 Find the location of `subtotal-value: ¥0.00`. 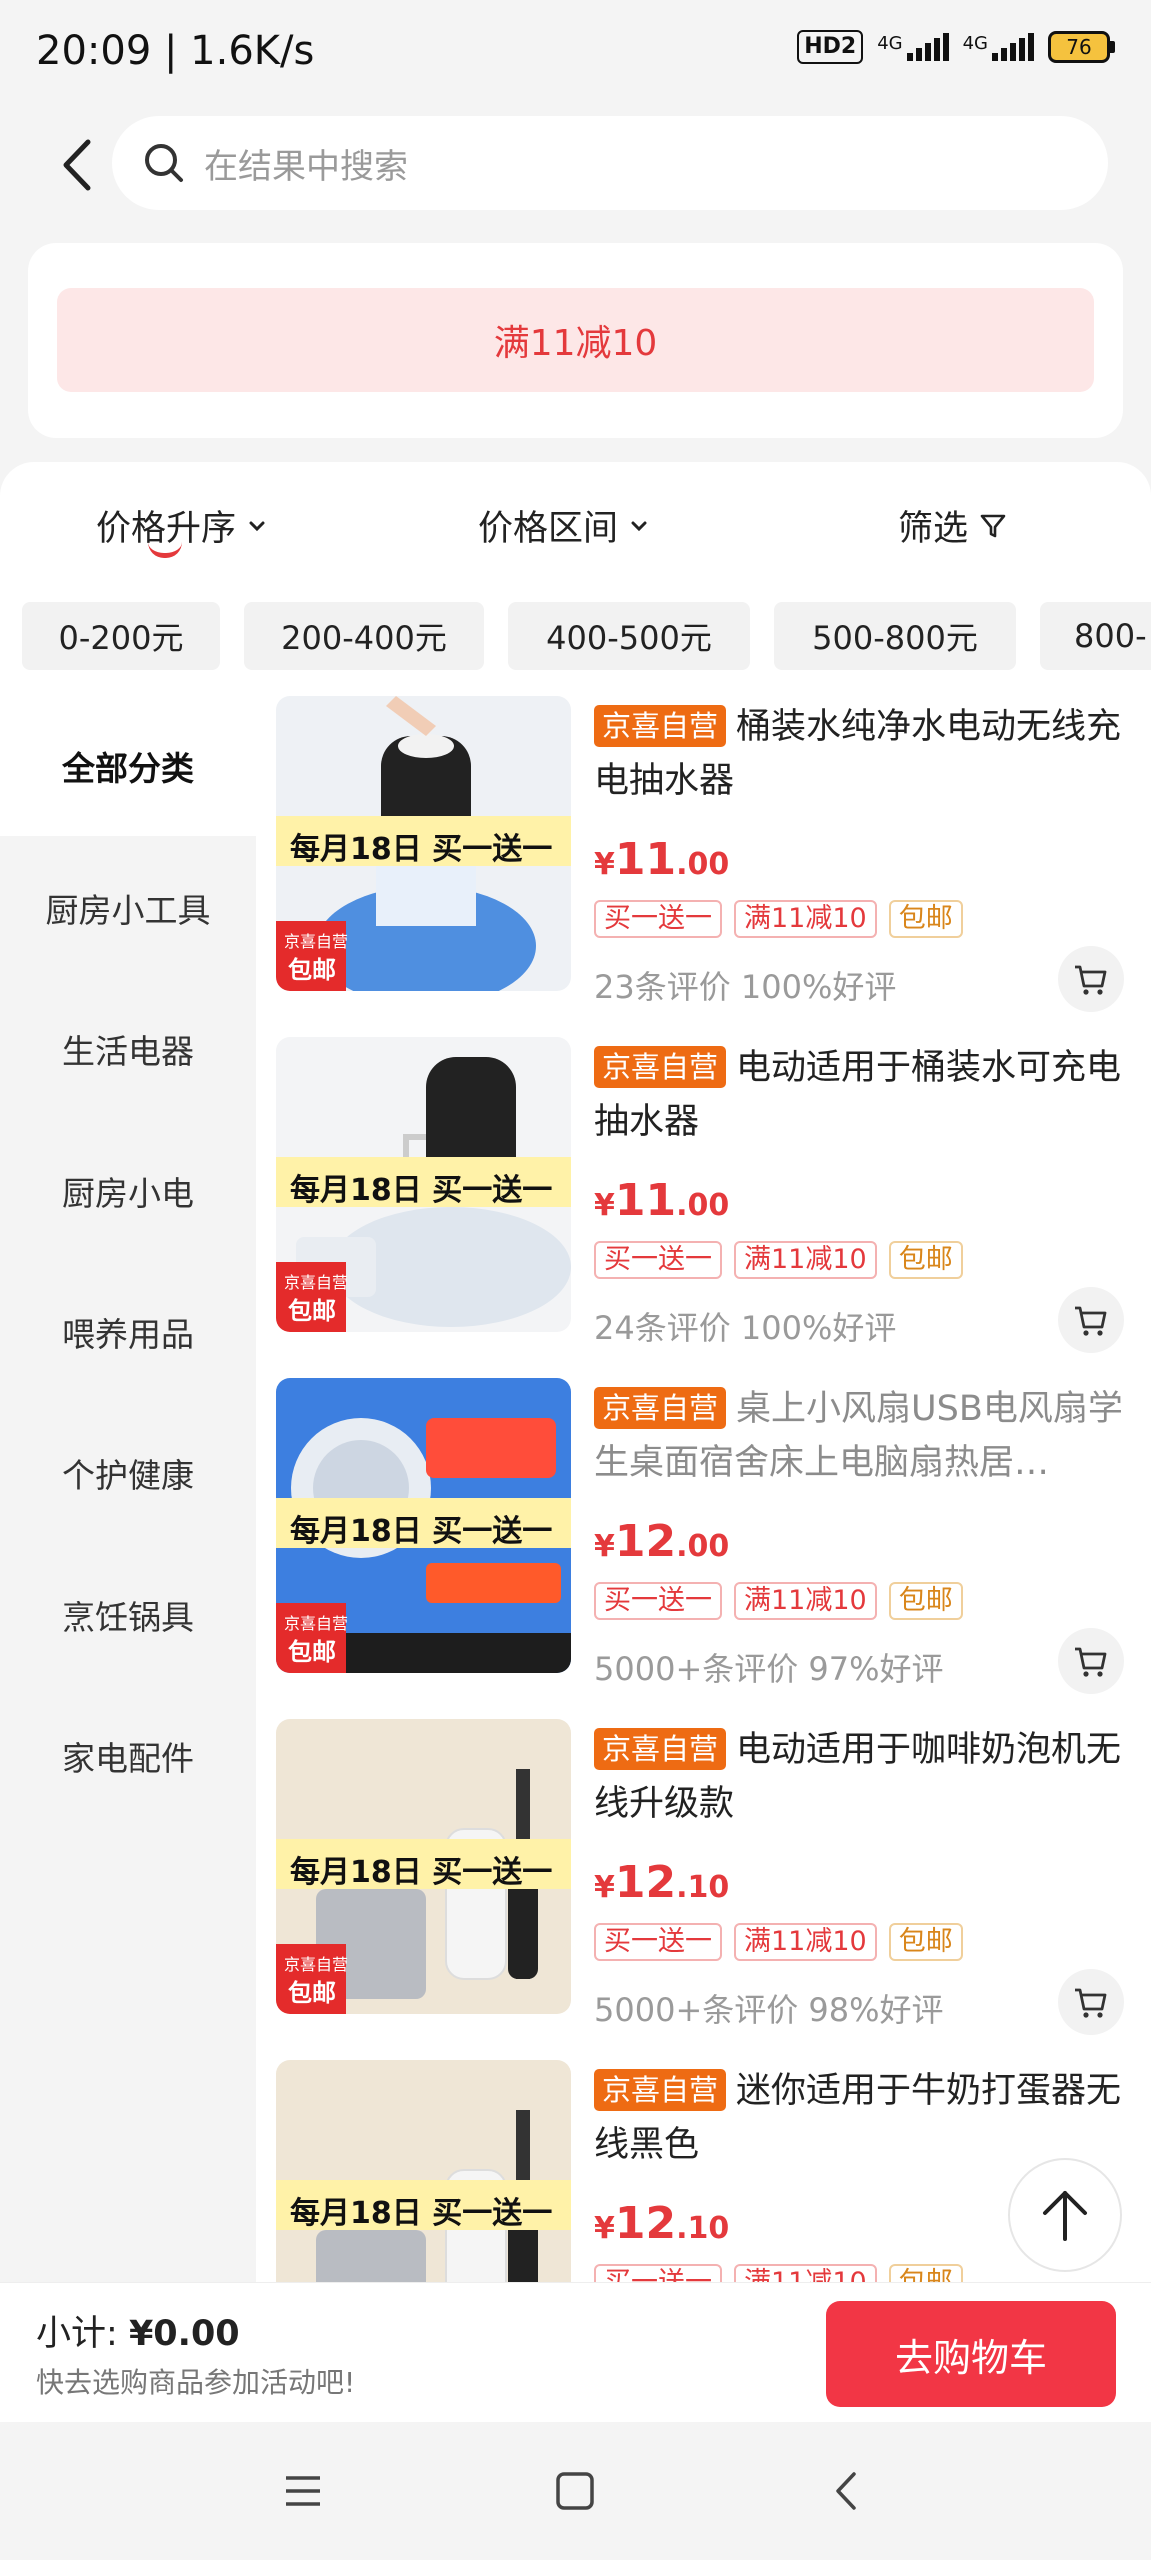

subtotal-value: ¥0.00 is located at coordinates (184, 2334).